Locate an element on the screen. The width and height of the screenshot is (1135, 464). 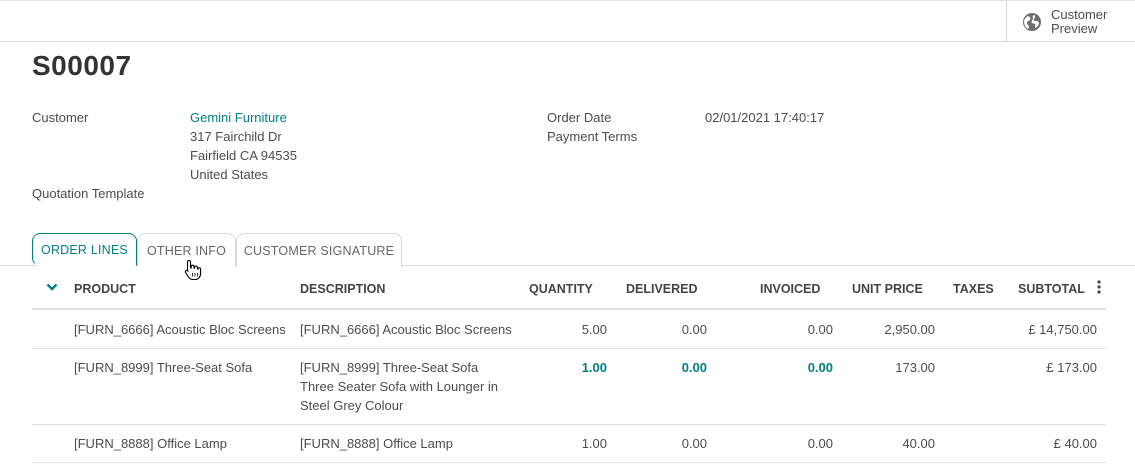
quantity-cell: 5.00 is located at coordinates (557, 329).